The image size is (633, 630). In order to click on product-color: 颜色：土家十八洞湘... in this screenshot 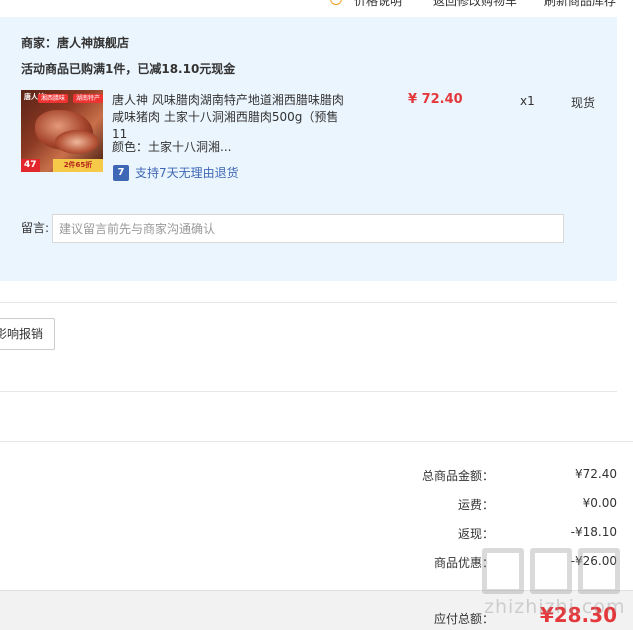, I will do `click(172, 147)`.